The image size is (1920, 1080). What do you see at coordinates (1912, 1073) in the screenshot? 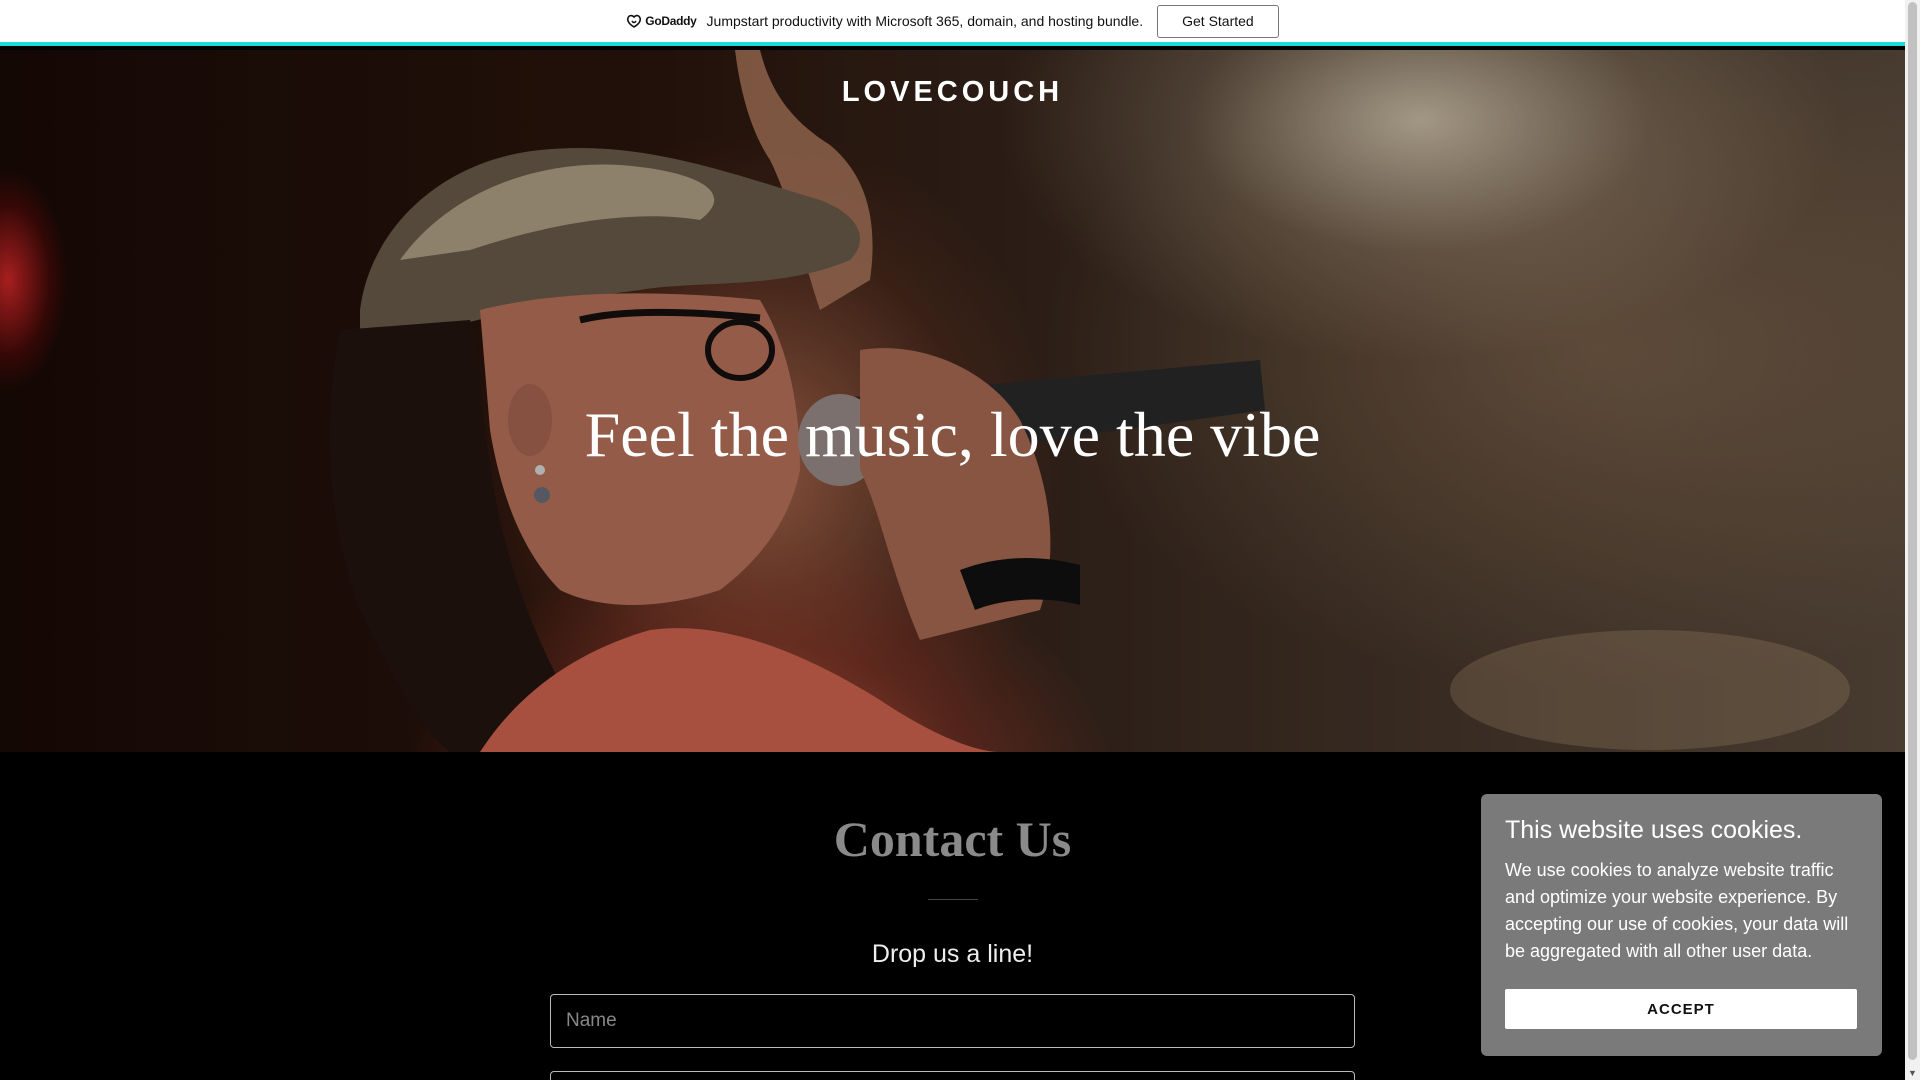
I see `chevron-down-icon: ▼` at bounding box center [1912, 1073].